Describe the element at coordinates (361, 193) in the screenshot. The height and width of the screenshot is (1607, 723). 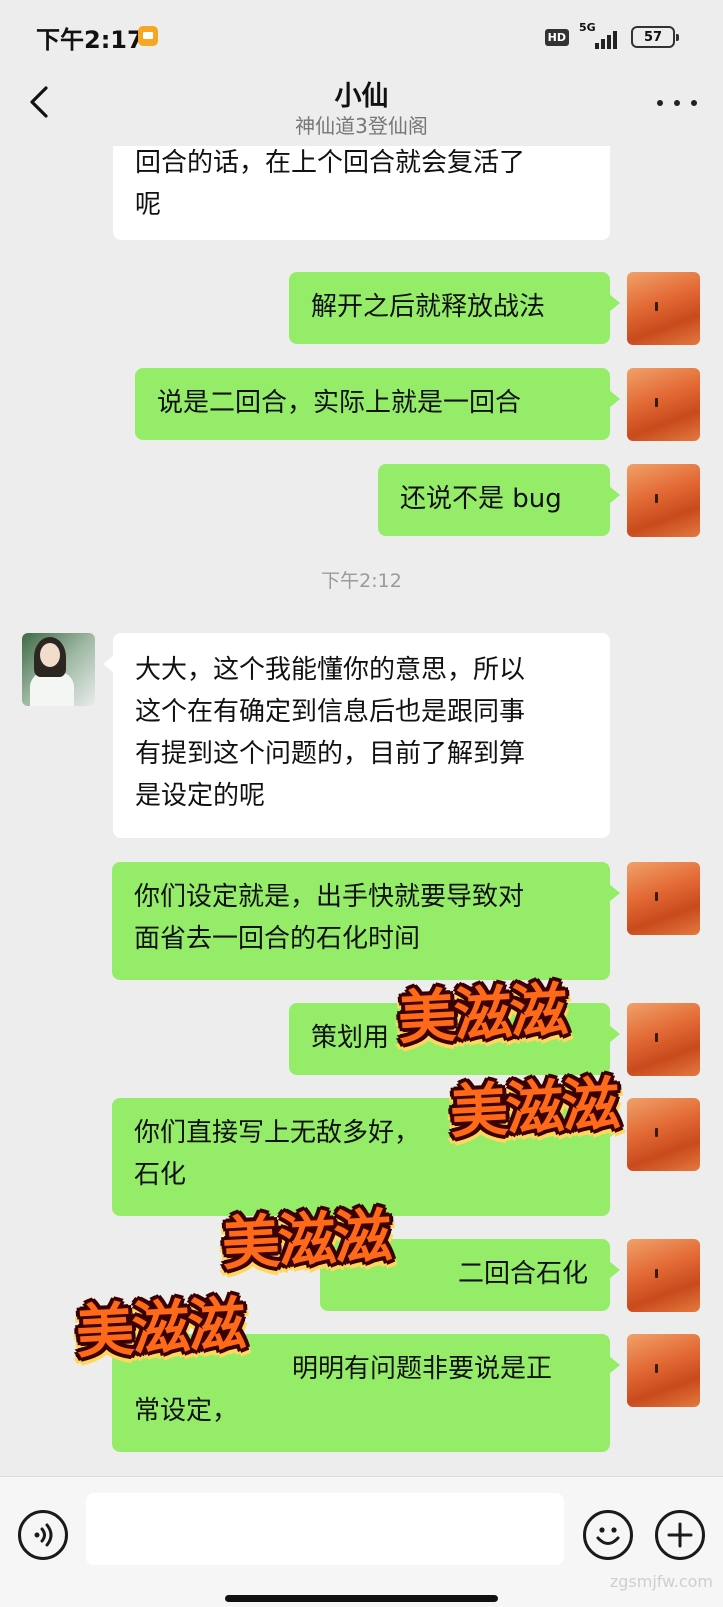
I see `message-bubble-incoming: 回合的话，在上个回合就会复活了 呢` at that location.